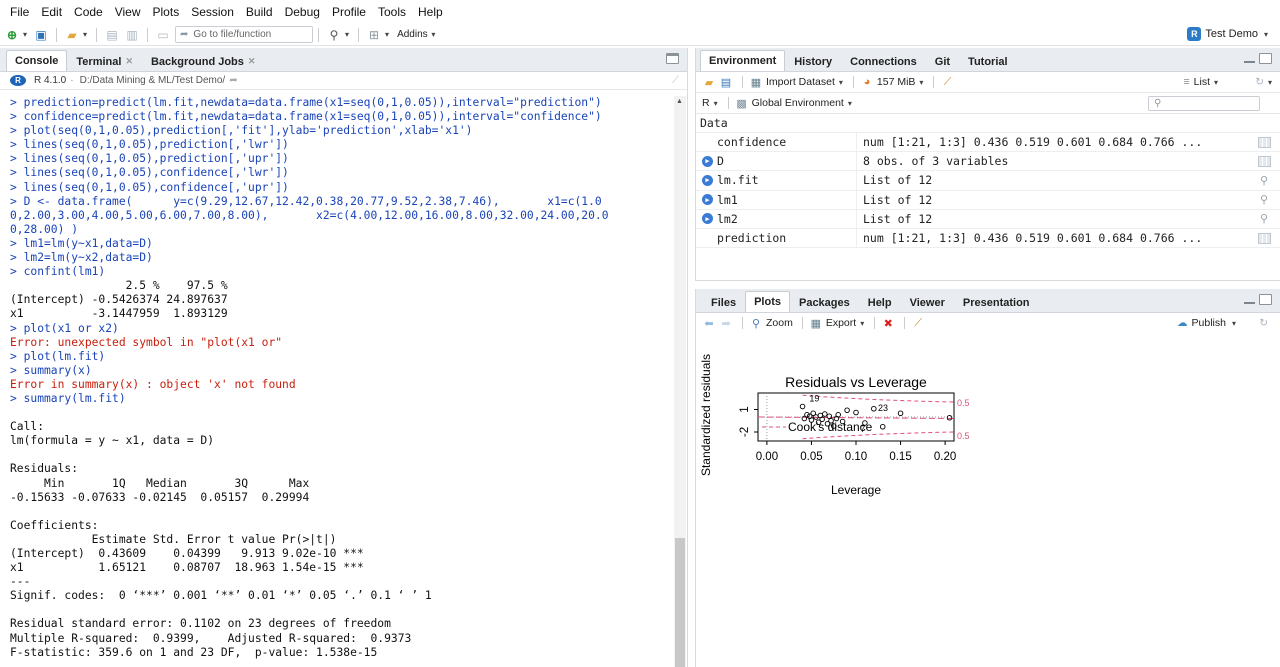  Describe the element at coordinates (72, 35) in the screenshot. I see `open-file-icon: ▰` at that location.